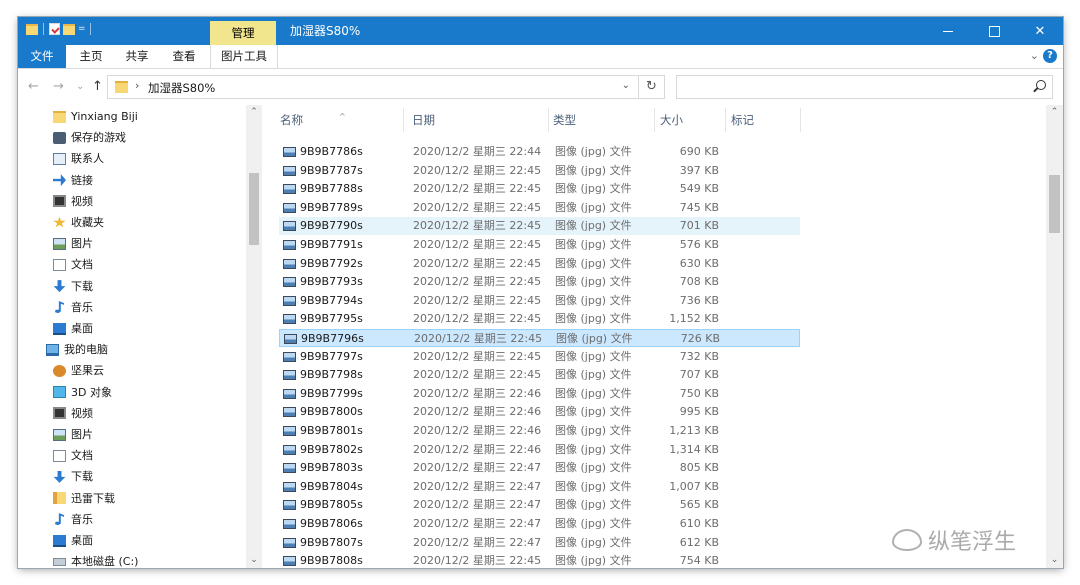  Describe the element at coordinates (699, 375) in the screenshot. I see `file-size: 707 KB` at that location.